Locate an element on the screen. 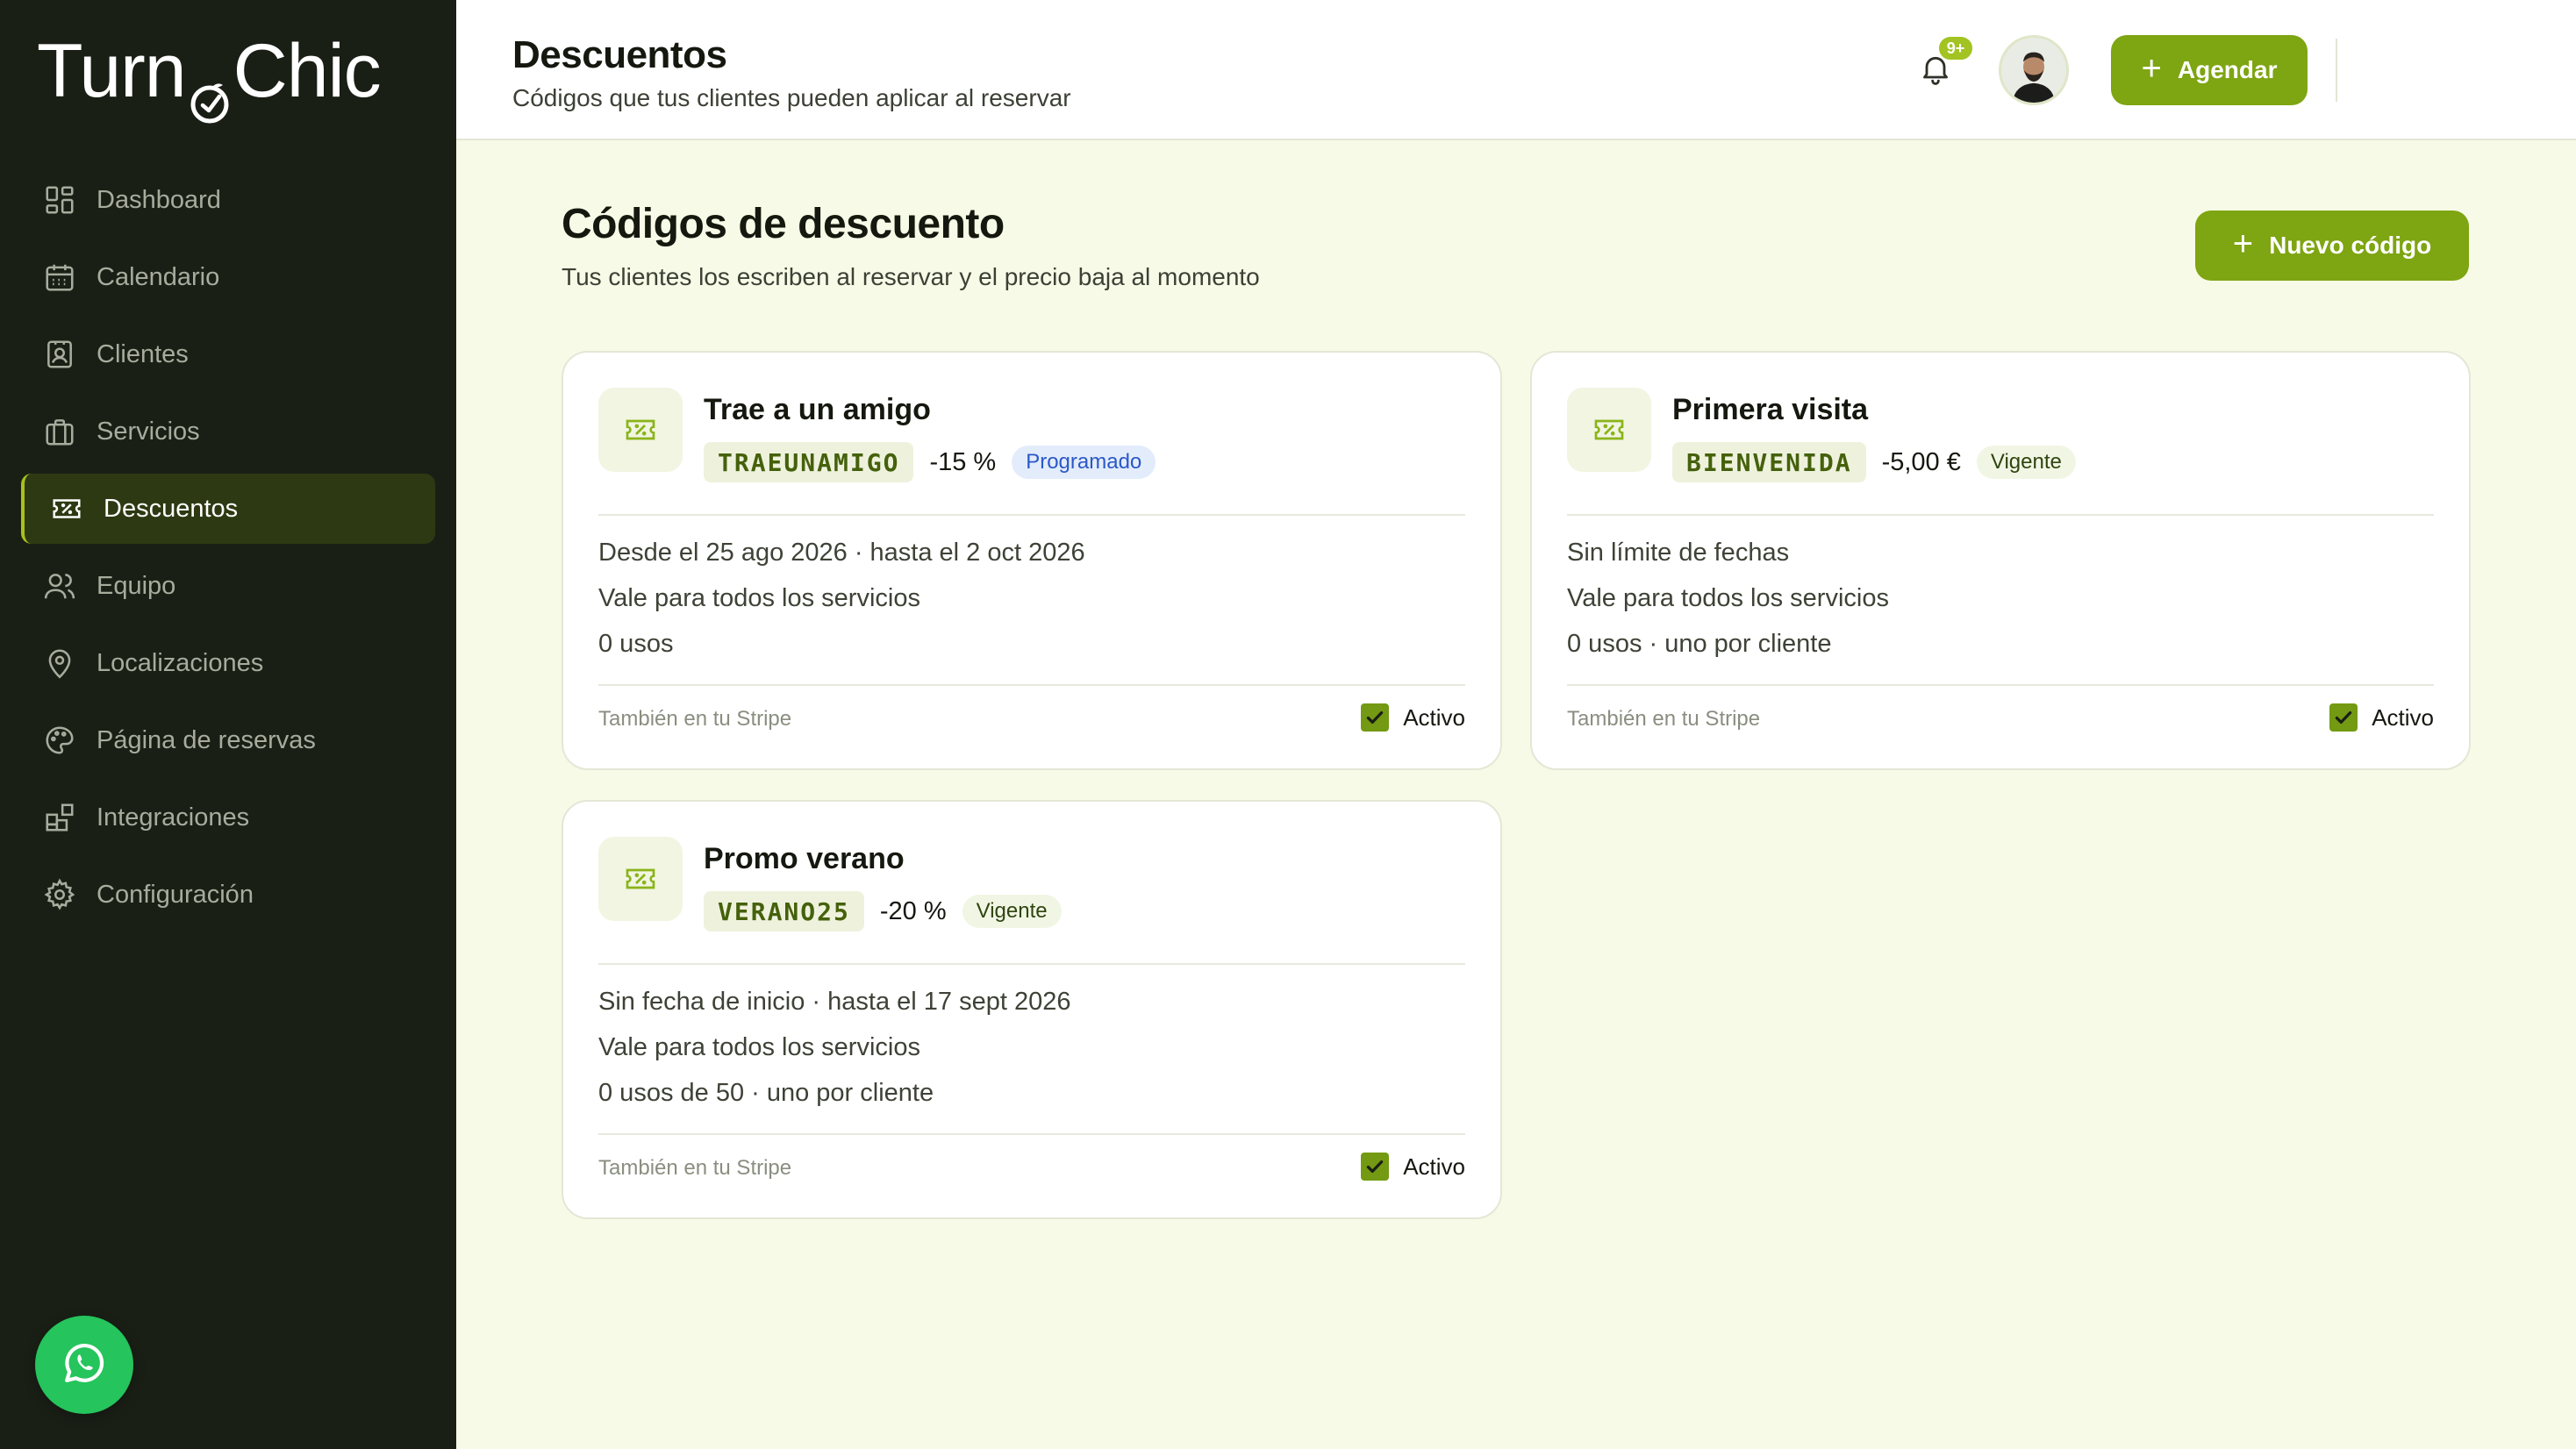 The image size is (2576, 1449). new-code-button: + Nuevo código is located at coordinates (2332, 246).